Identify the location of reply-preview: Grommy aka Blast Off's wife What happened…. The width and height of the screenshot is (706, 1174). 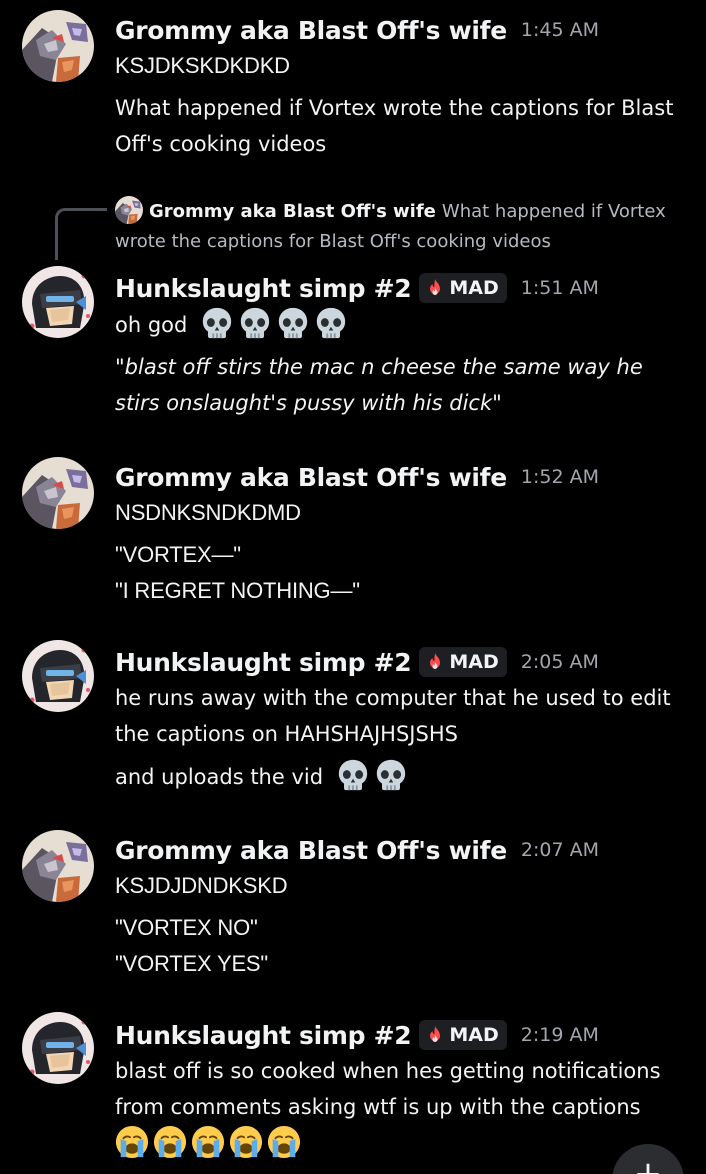
(405, 226).